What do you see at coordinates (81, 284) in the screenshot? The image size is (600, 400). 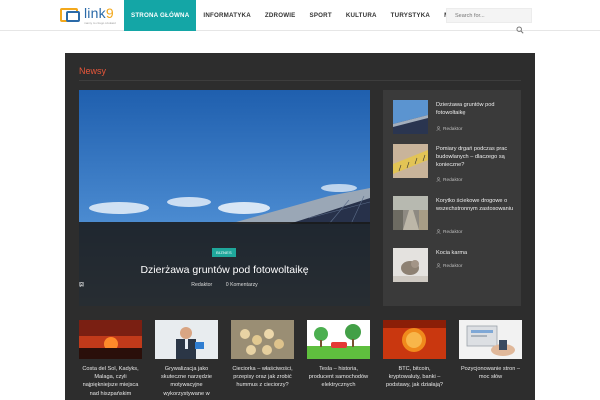 I see `comment-icon` at bounding box center [81, 284].